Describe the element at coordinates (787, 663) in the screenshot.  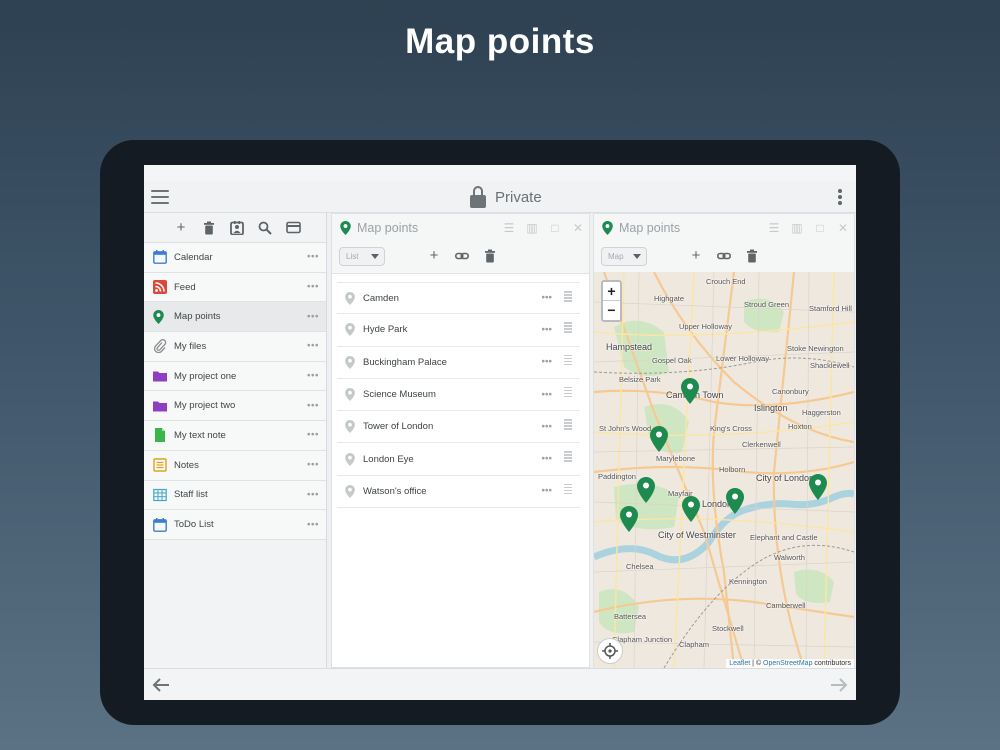
I see `openstreetmap-link: OpenStreetMap` at that location.